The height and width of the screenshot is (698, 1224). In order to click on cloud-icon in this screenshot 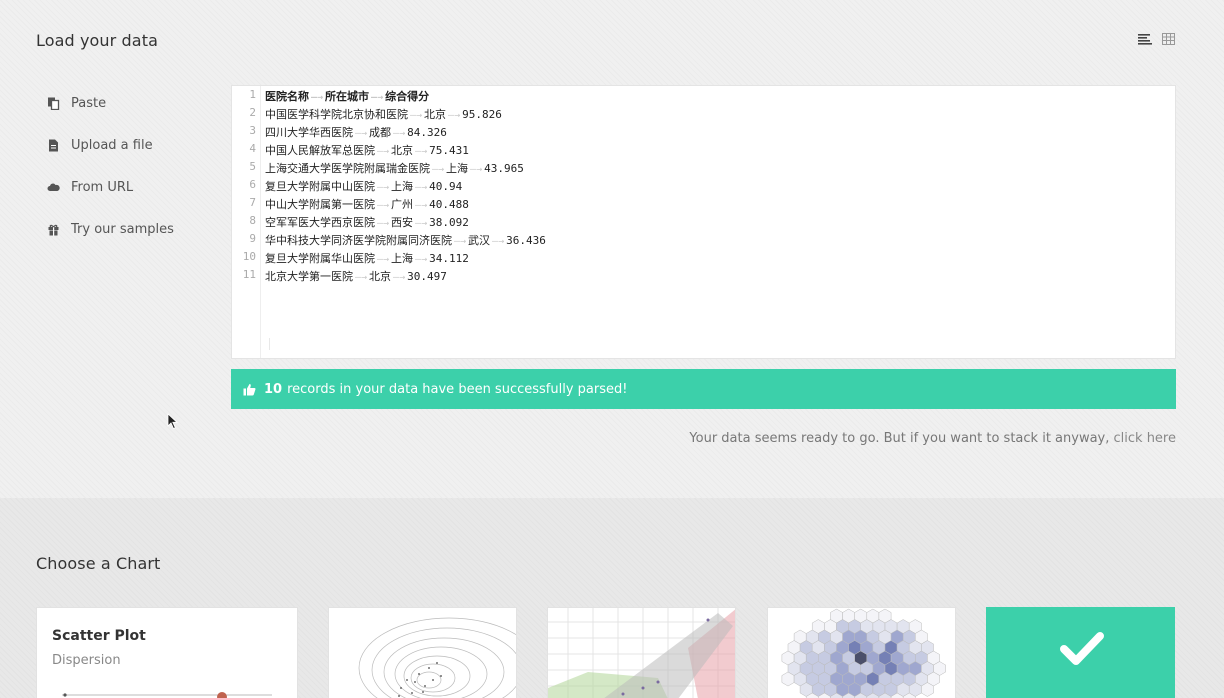, I will do `click(53, 187)`.